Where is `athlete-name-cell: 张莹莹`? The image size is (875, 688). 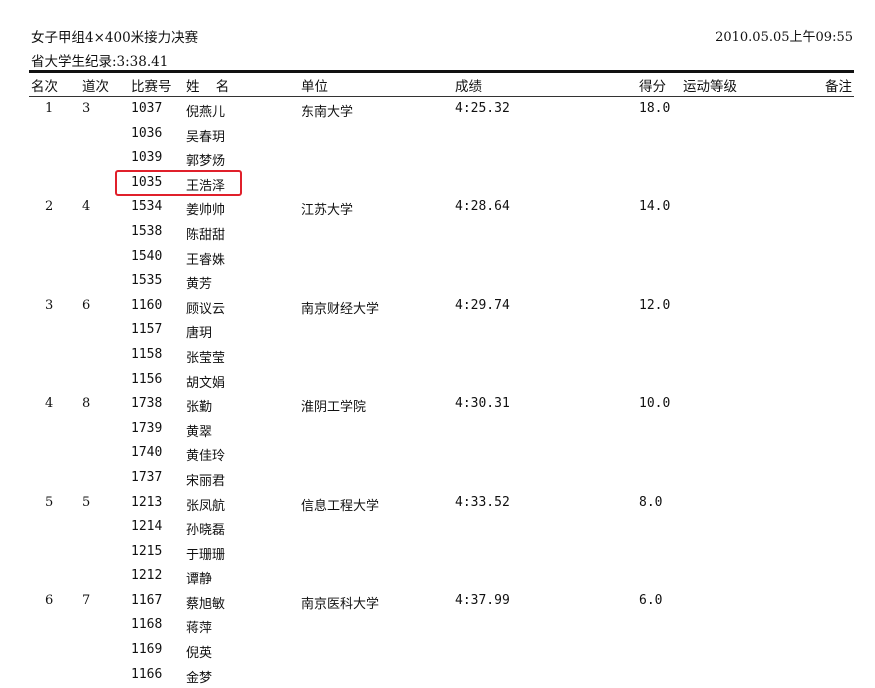
athlete-name-cell: 张莹莹 is located at coordinates (206, 358).